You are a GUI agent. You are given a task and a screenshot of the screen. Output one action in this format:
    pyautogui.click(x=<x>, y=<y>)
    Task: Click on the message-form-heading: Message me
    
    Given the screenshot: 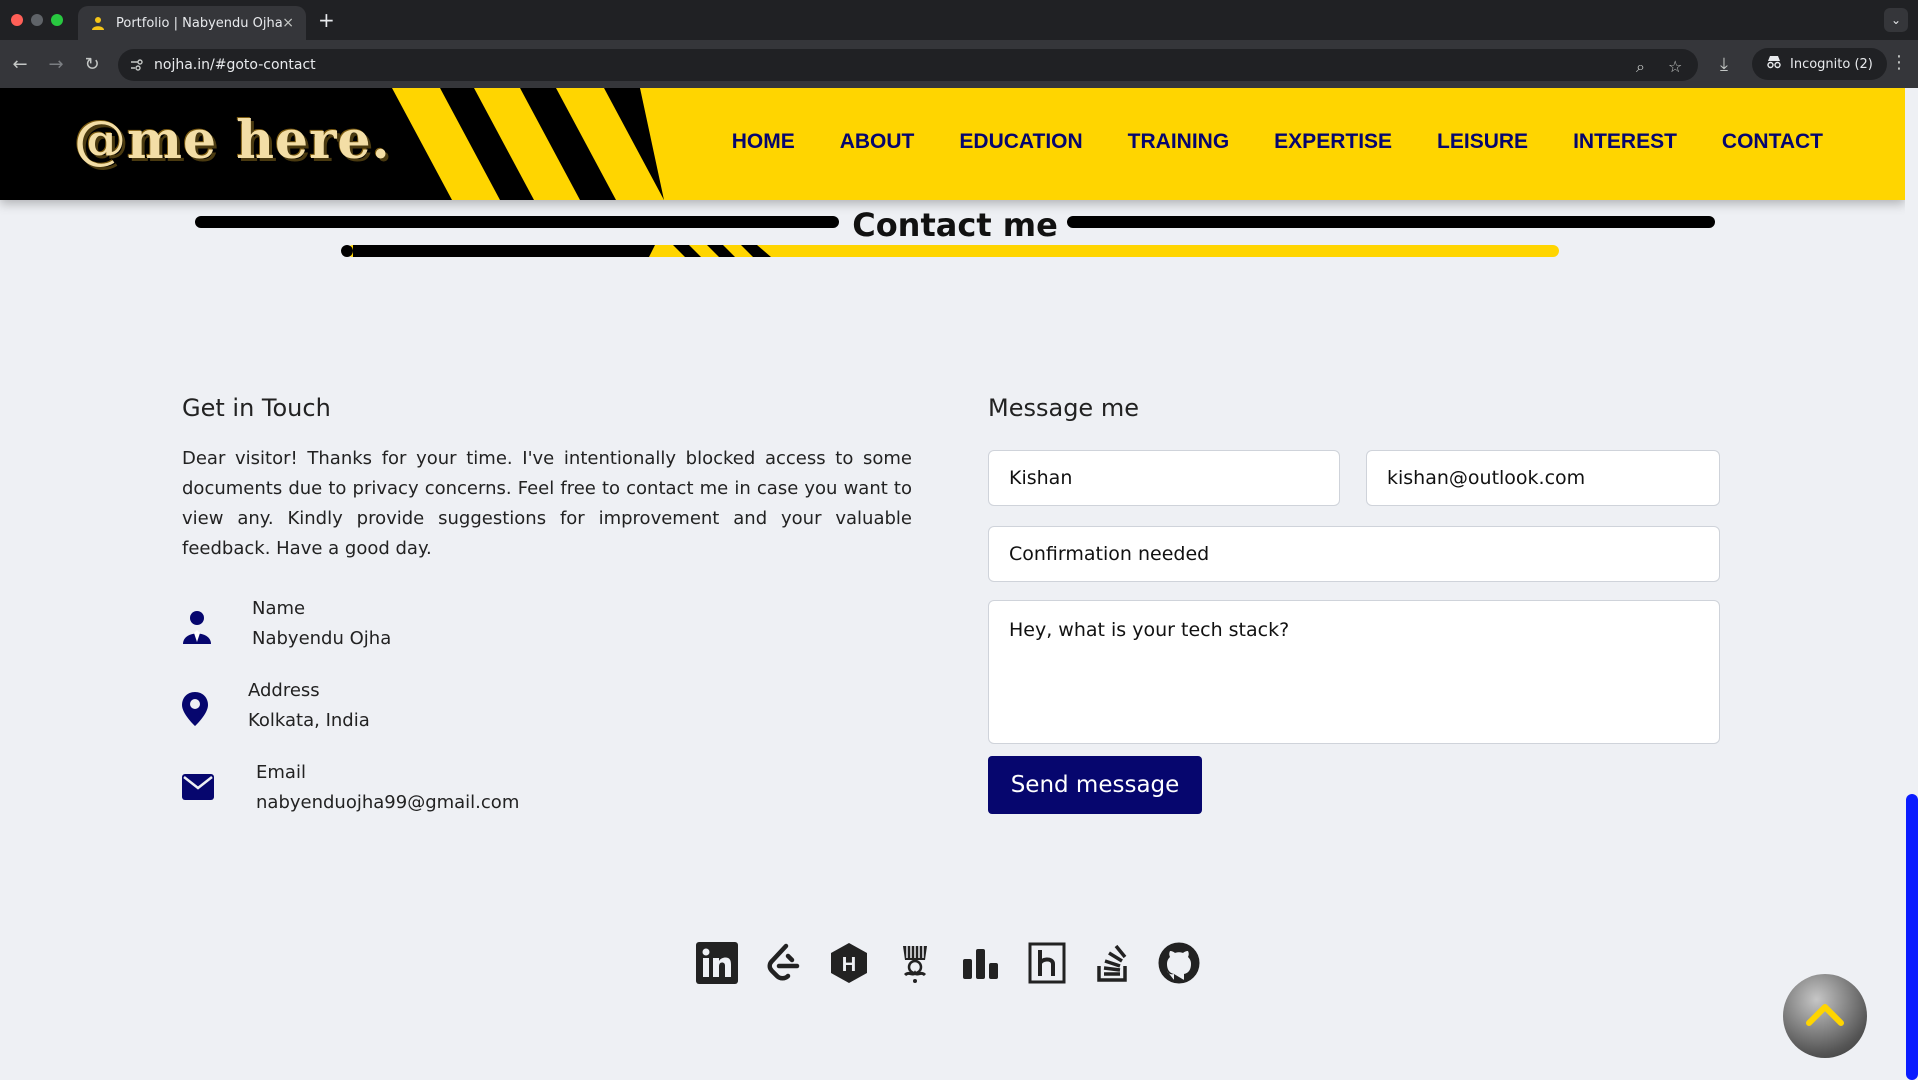 What is the action you would take?
    pyautogui.click(x=1063, y=408)
    